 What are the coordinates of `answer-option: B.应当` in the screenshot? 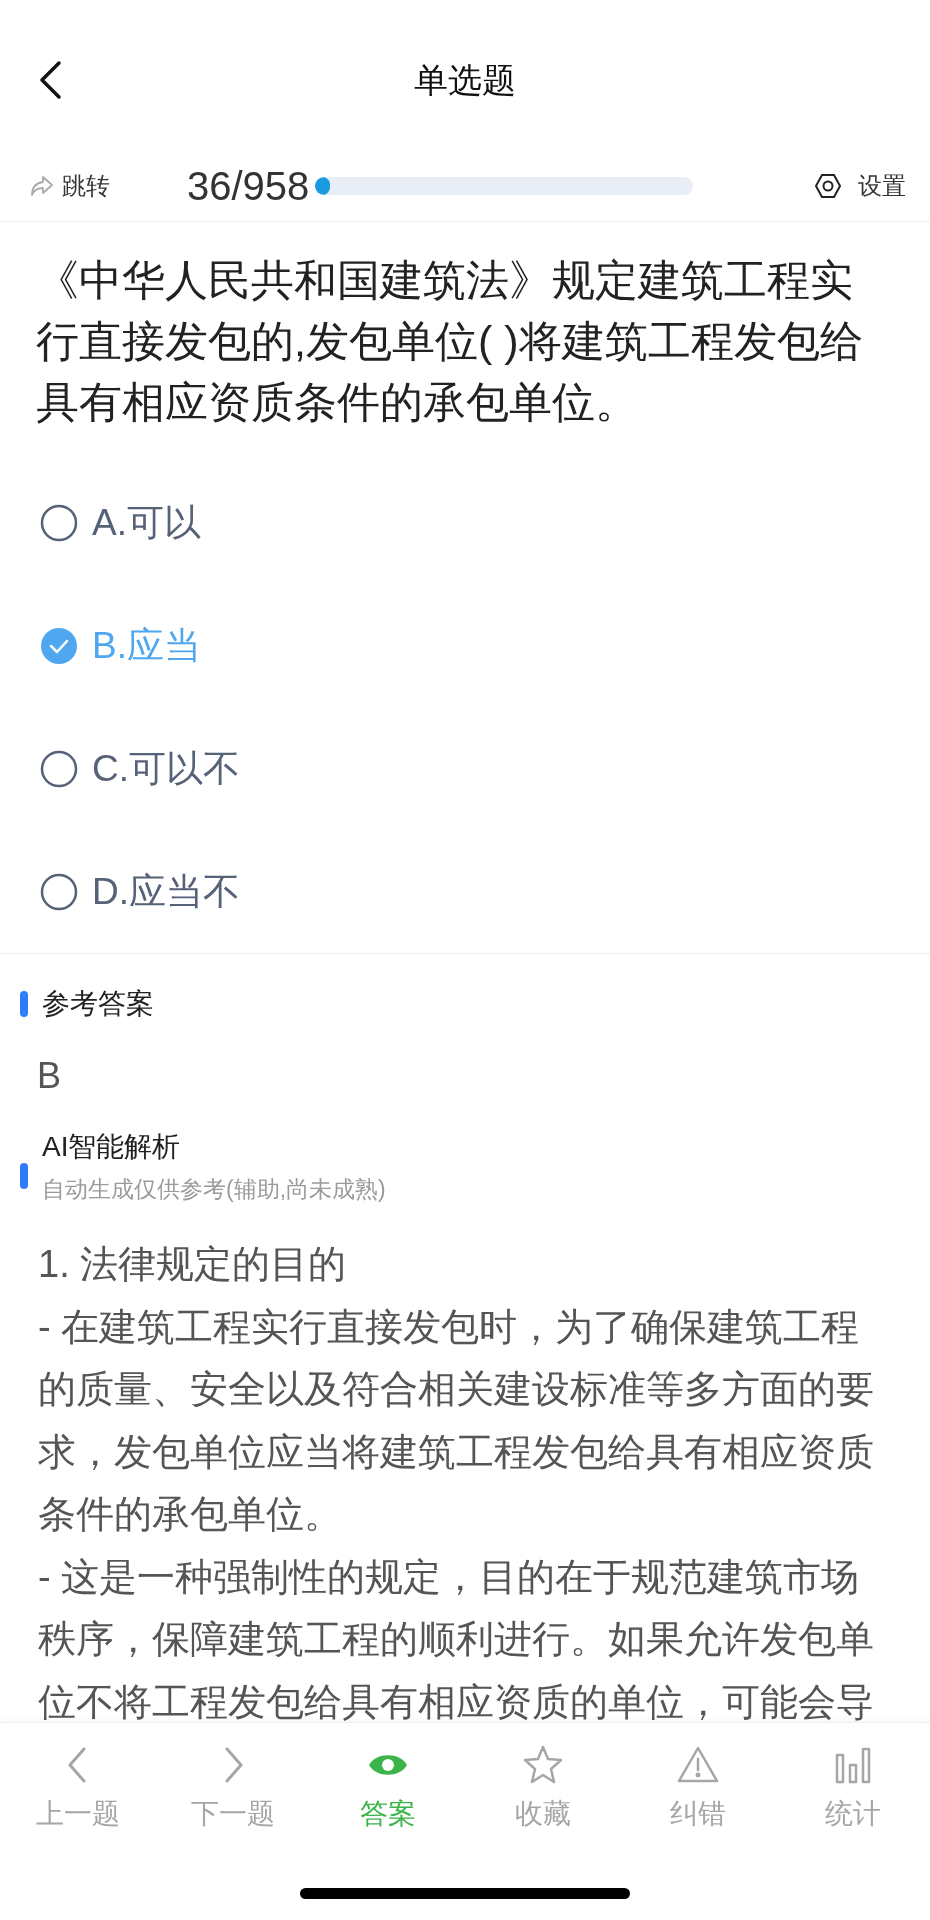 It's located at (465, 645).